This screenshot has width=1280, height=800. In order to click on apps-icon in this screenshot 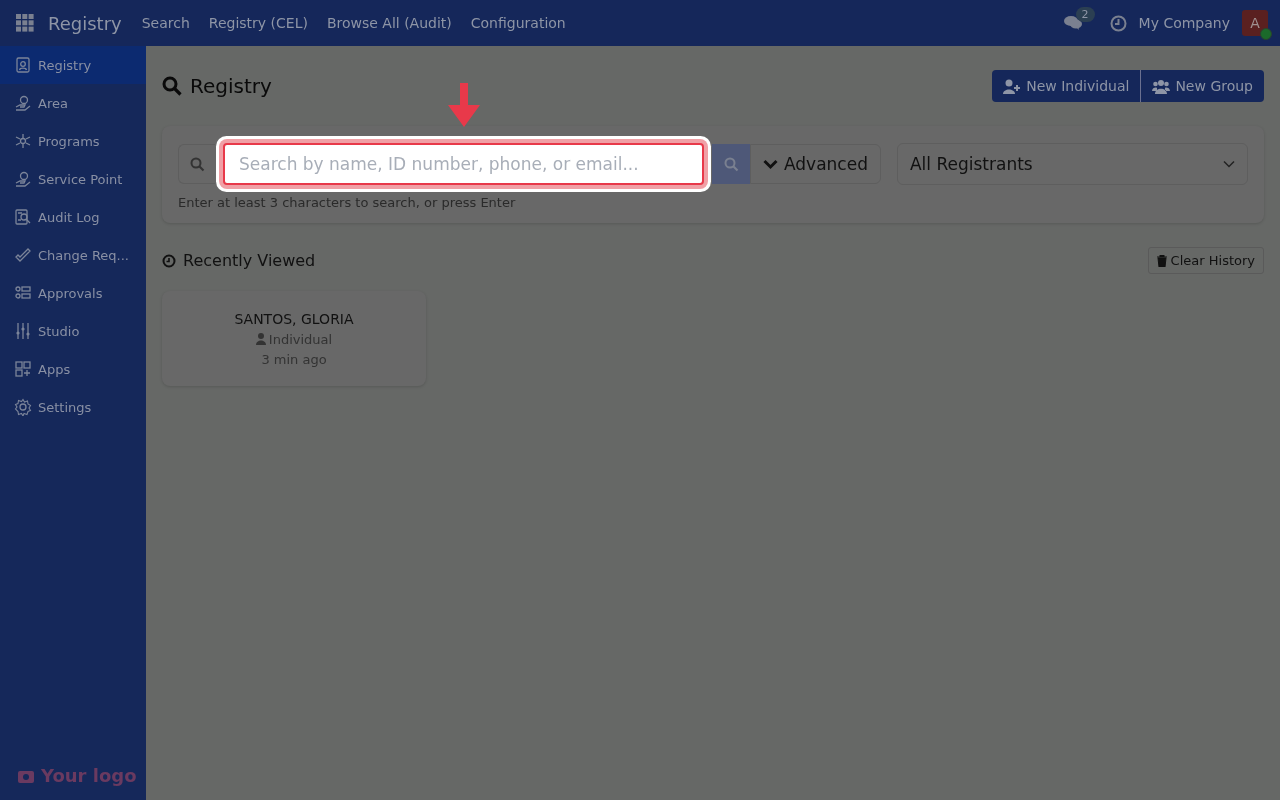, I will do `click(23, 369)`.